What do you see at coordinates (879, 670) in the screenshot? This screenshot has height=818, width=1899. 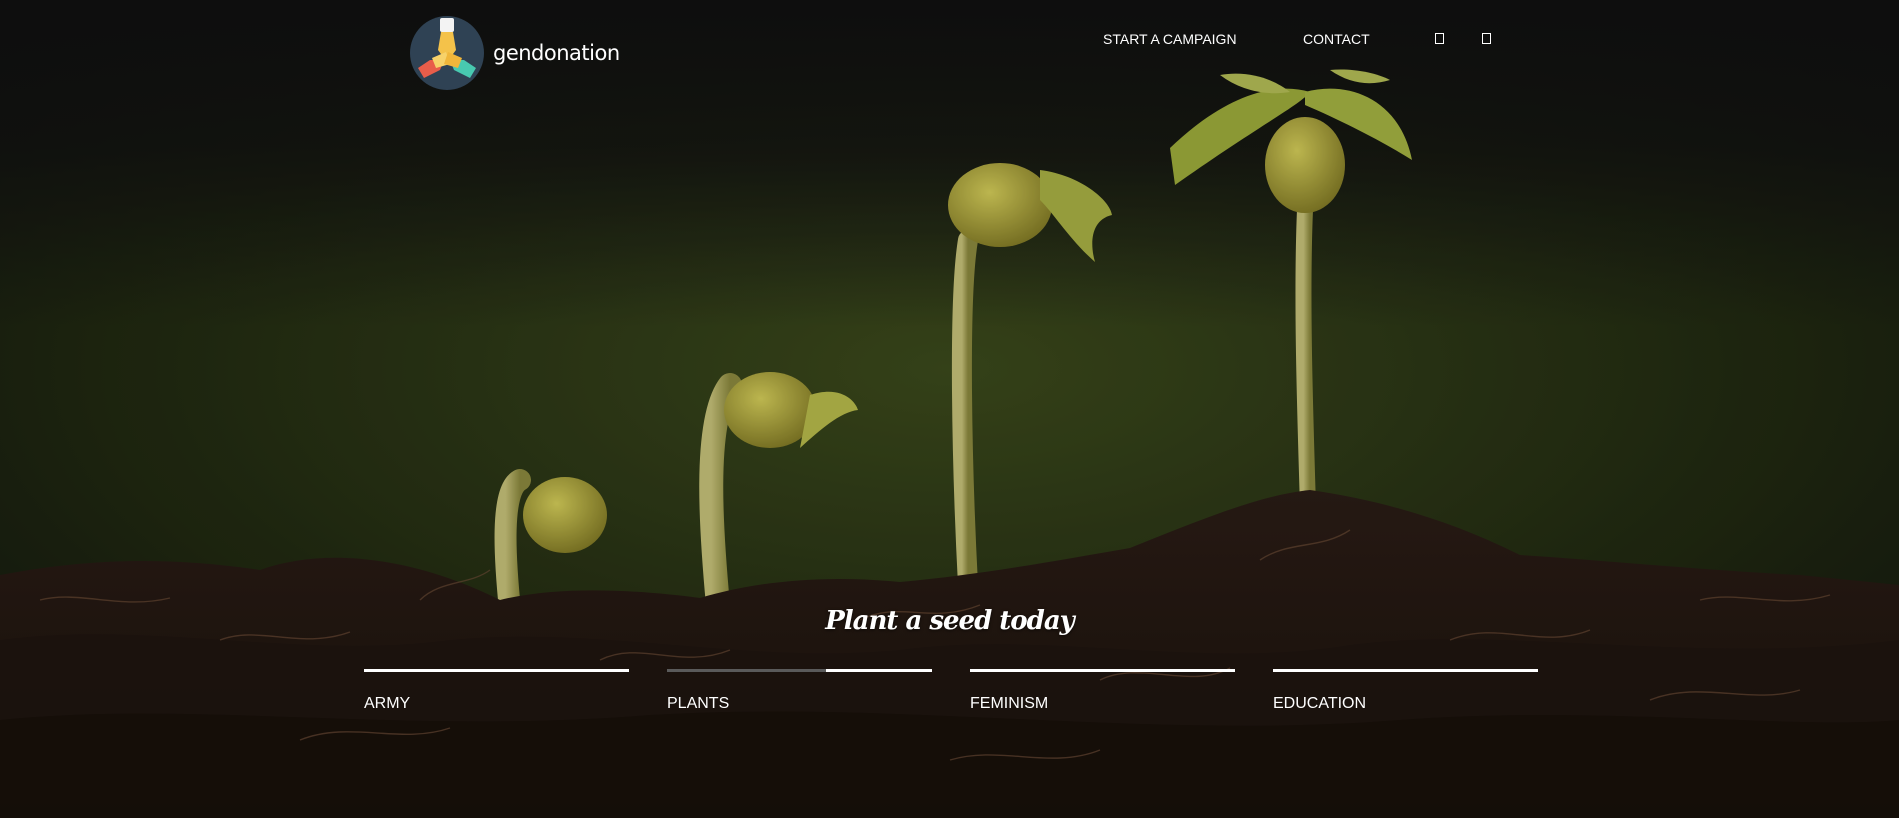 I see `category-progress-fill` at bounding box center [879, 670].